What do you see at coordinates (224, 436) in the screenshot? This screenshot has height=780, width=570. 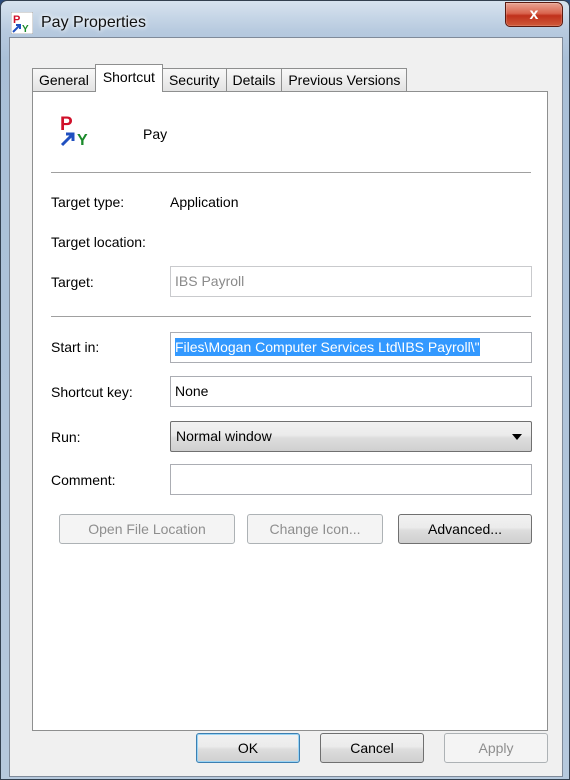 I see `run-value: Normal window` at bounding box center [224, 436].